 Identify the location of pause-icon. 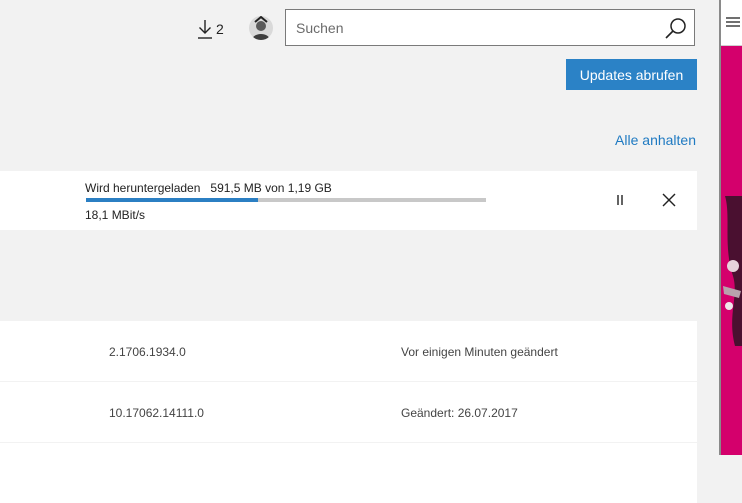
(620, 200).